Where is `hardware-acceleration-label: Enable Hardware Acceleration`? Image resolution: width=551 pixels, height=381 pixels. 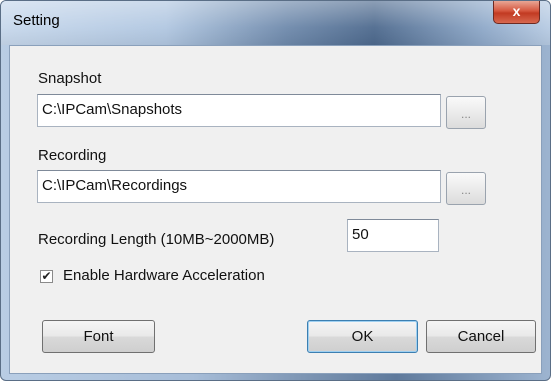
hardware-acceleration-label: Enable Hardware Acceleration is located at coordinates (164, 275).